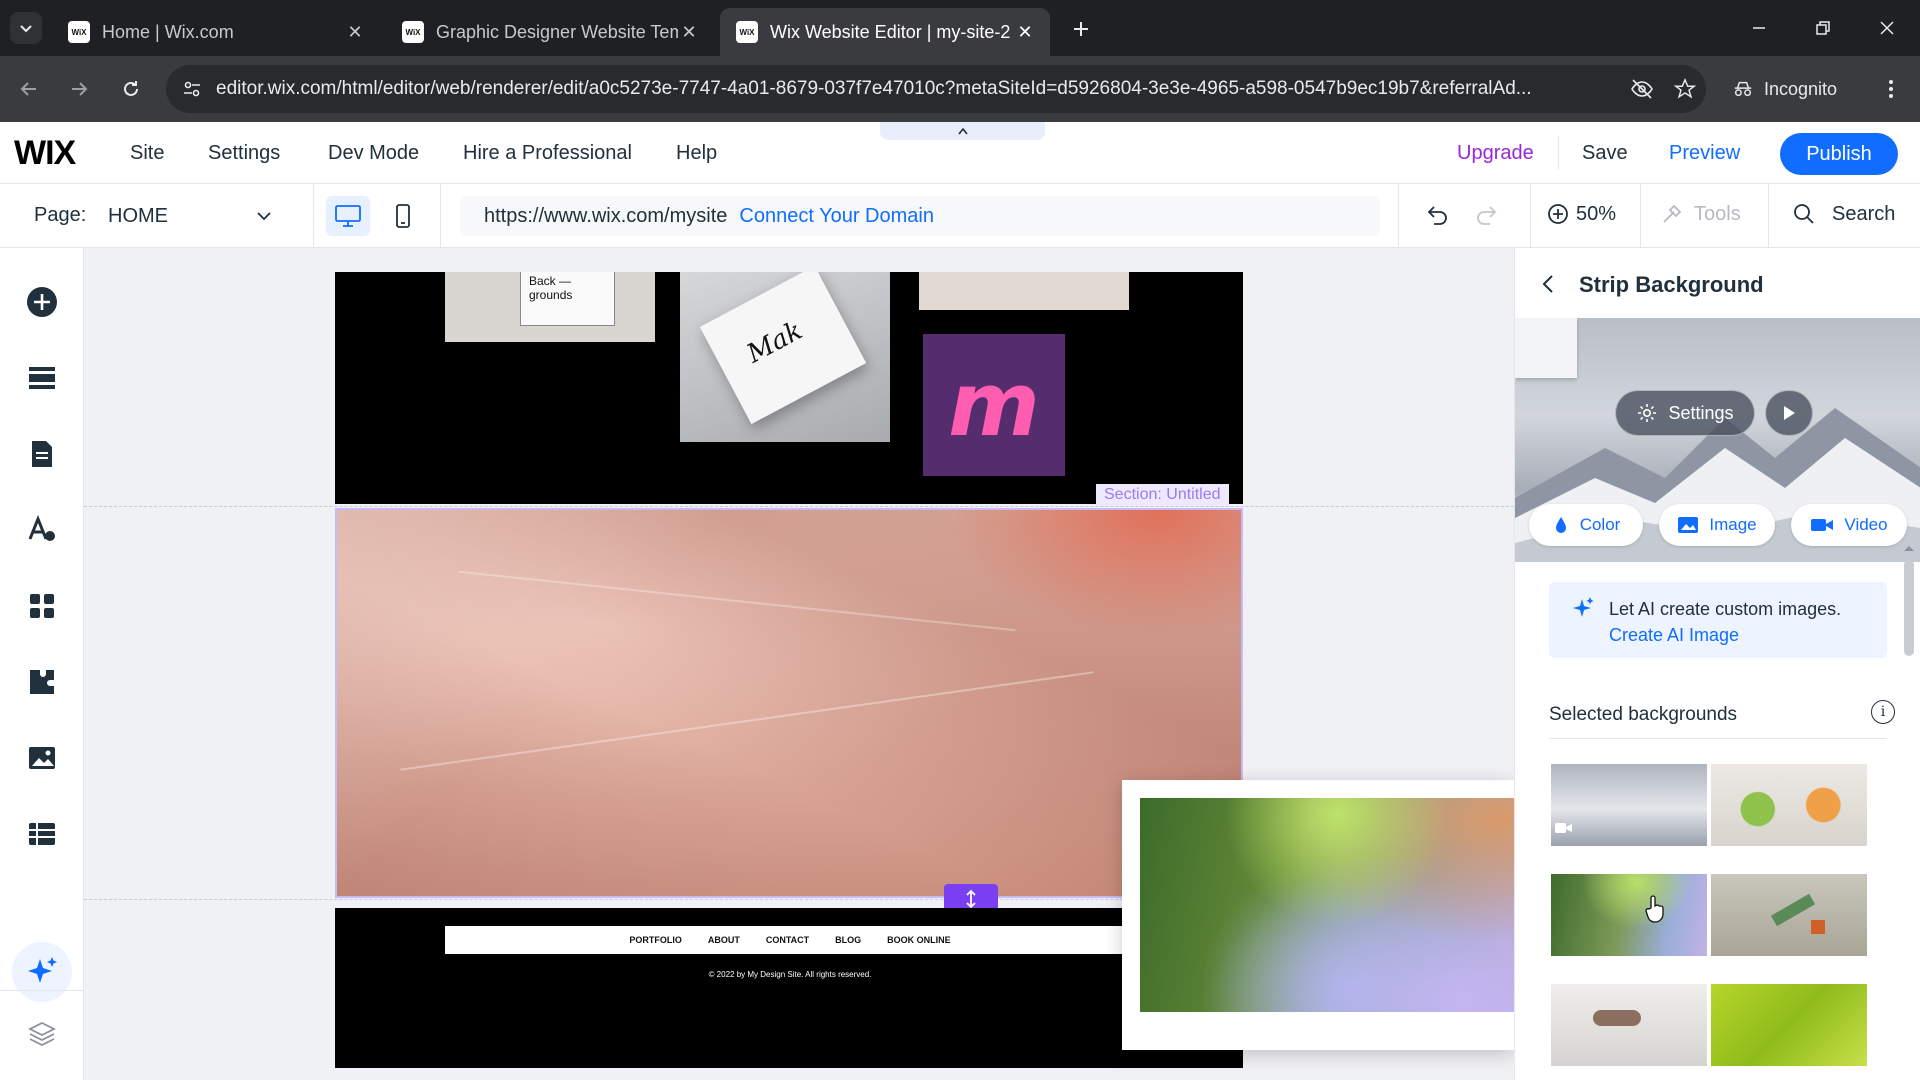 This screenshot has width=1920, height=1080. What do you see at coordinates (1717, 213) in the screenshot?
I see `tools-label: Tools` at bounding box center [1717, 213].